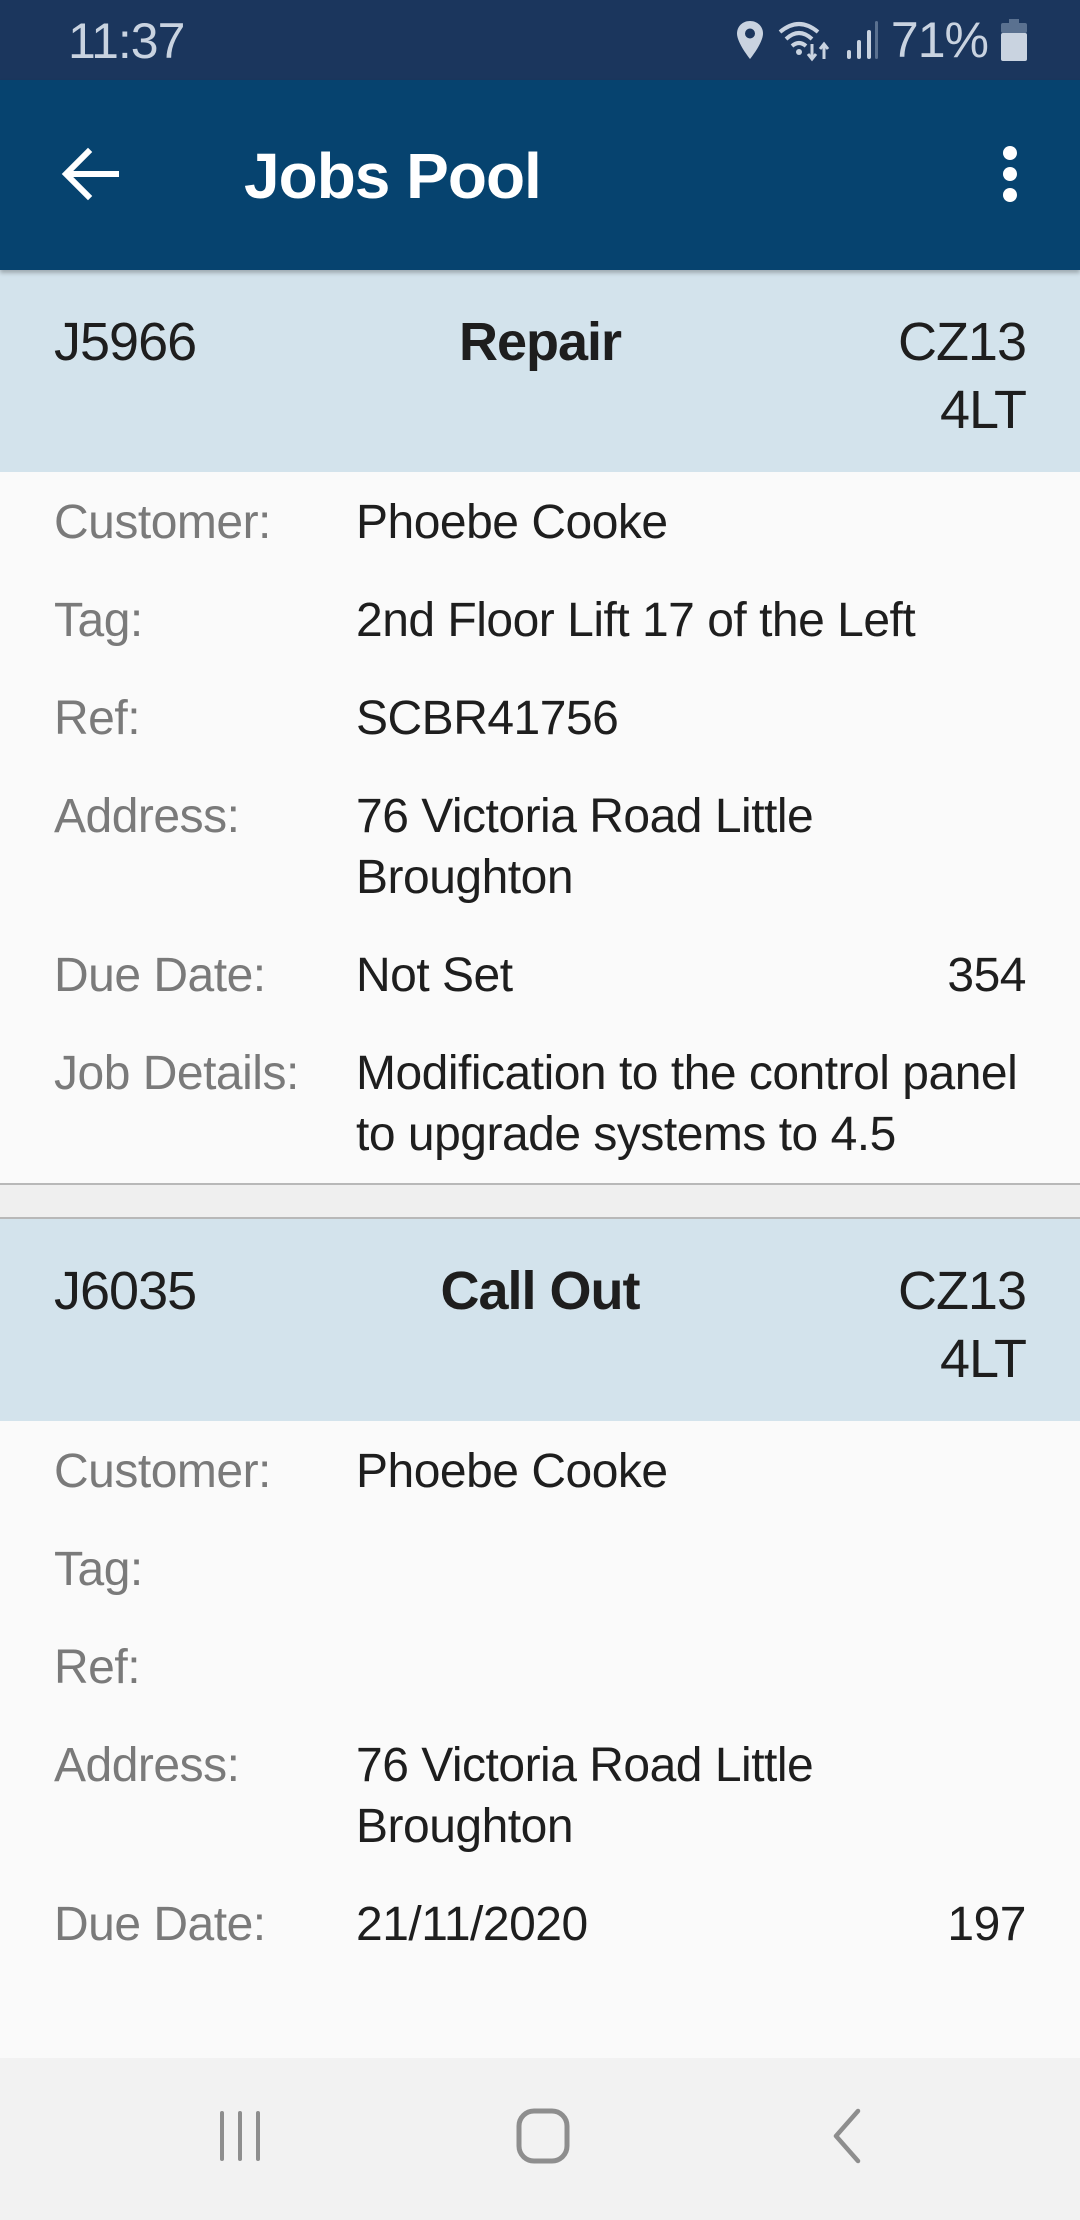 This screenshot has width=1080, height=2220. Describe the element at coordinates (986, 975) in the screenshot. I see `job-count: 354` at that location.